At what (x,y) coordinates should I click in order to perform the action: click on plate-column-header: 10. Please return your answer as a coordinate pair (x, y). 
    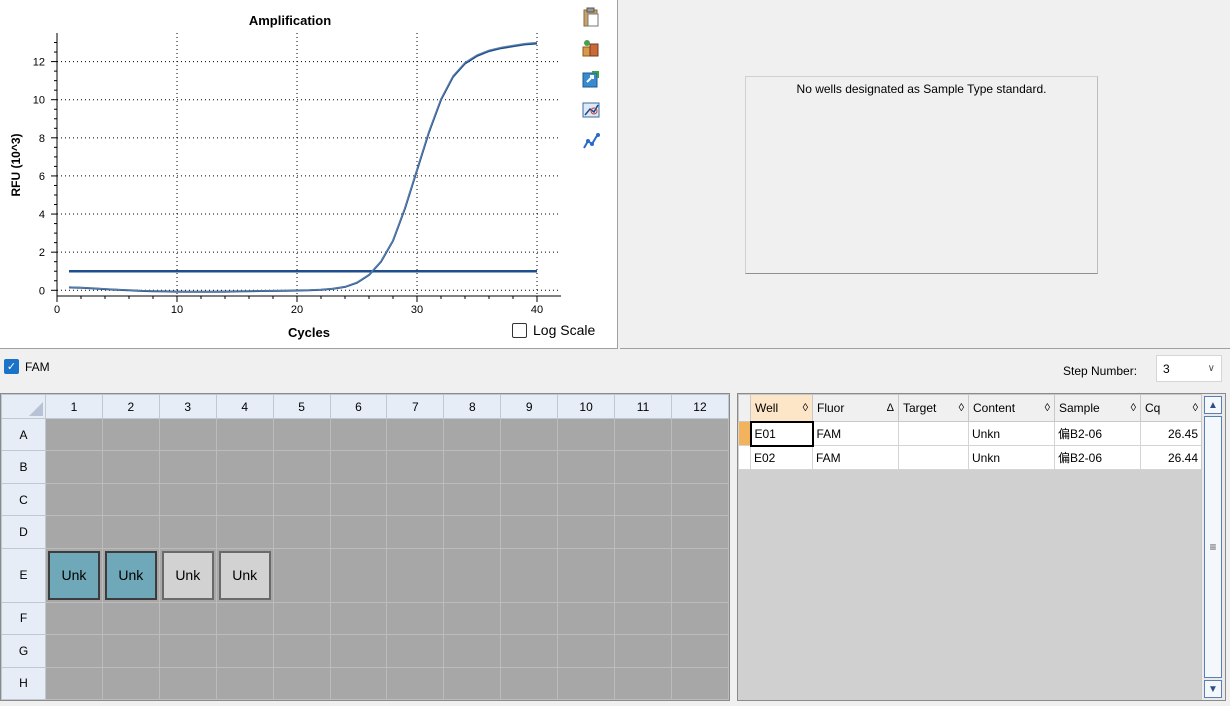
    Looking at the image, I should click on (586, 406).